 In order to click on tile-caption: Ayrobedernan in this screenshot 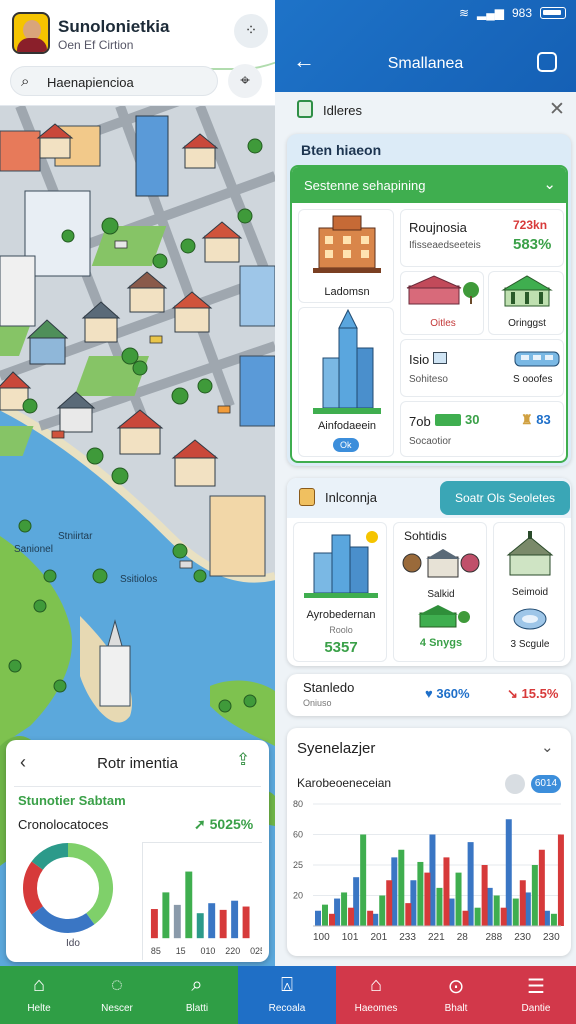, I will do `click(341, 615)`.